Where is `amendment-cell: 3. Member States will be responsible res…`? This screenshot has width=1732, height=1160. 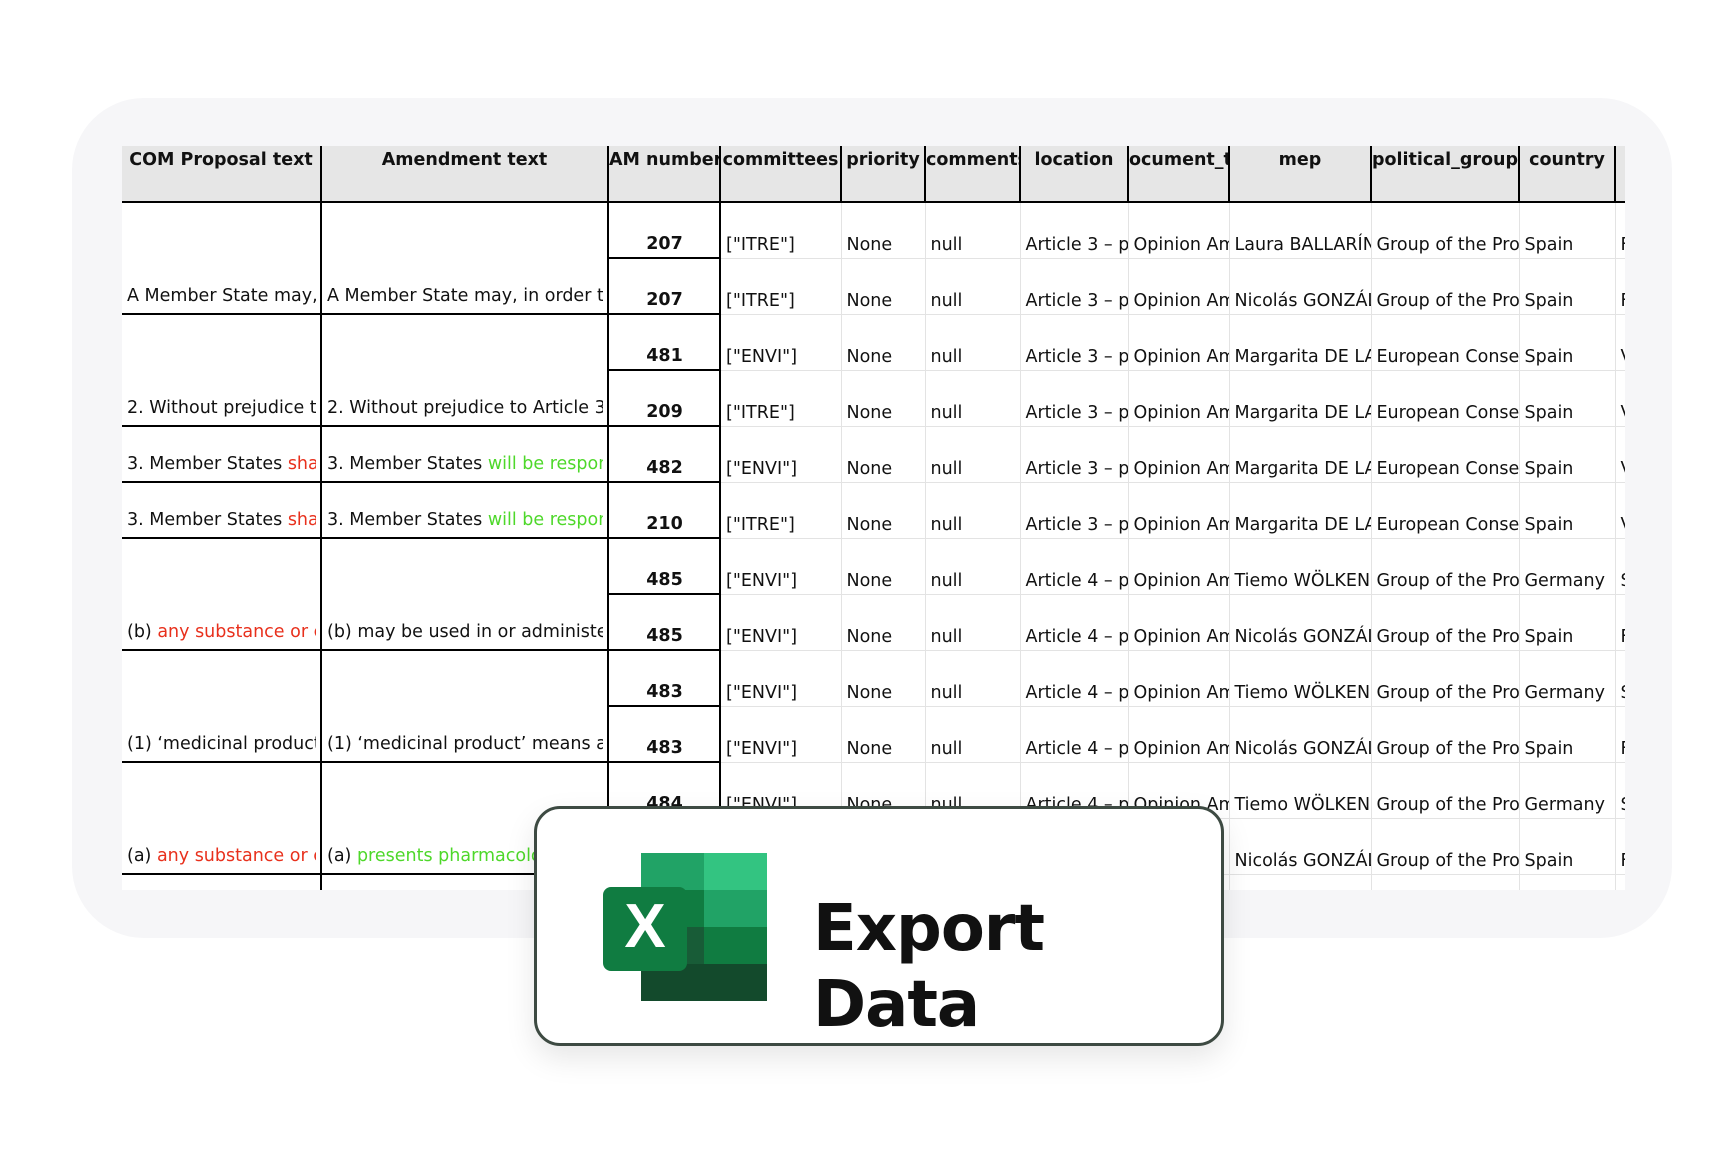
amendment-cell: 3. Member States will be responsible res… is located at coordinates (464, 454).